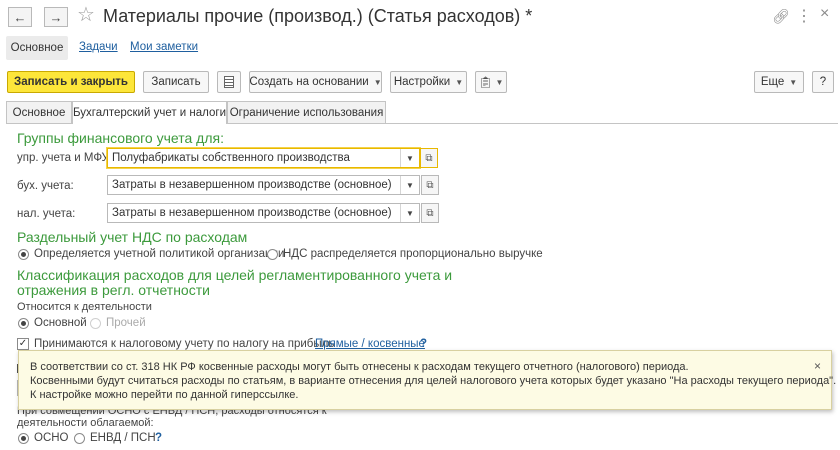 The width and height of the screenshot is (840, 450). I want to click on nav-tasks: Задачи, so click(98, 47).